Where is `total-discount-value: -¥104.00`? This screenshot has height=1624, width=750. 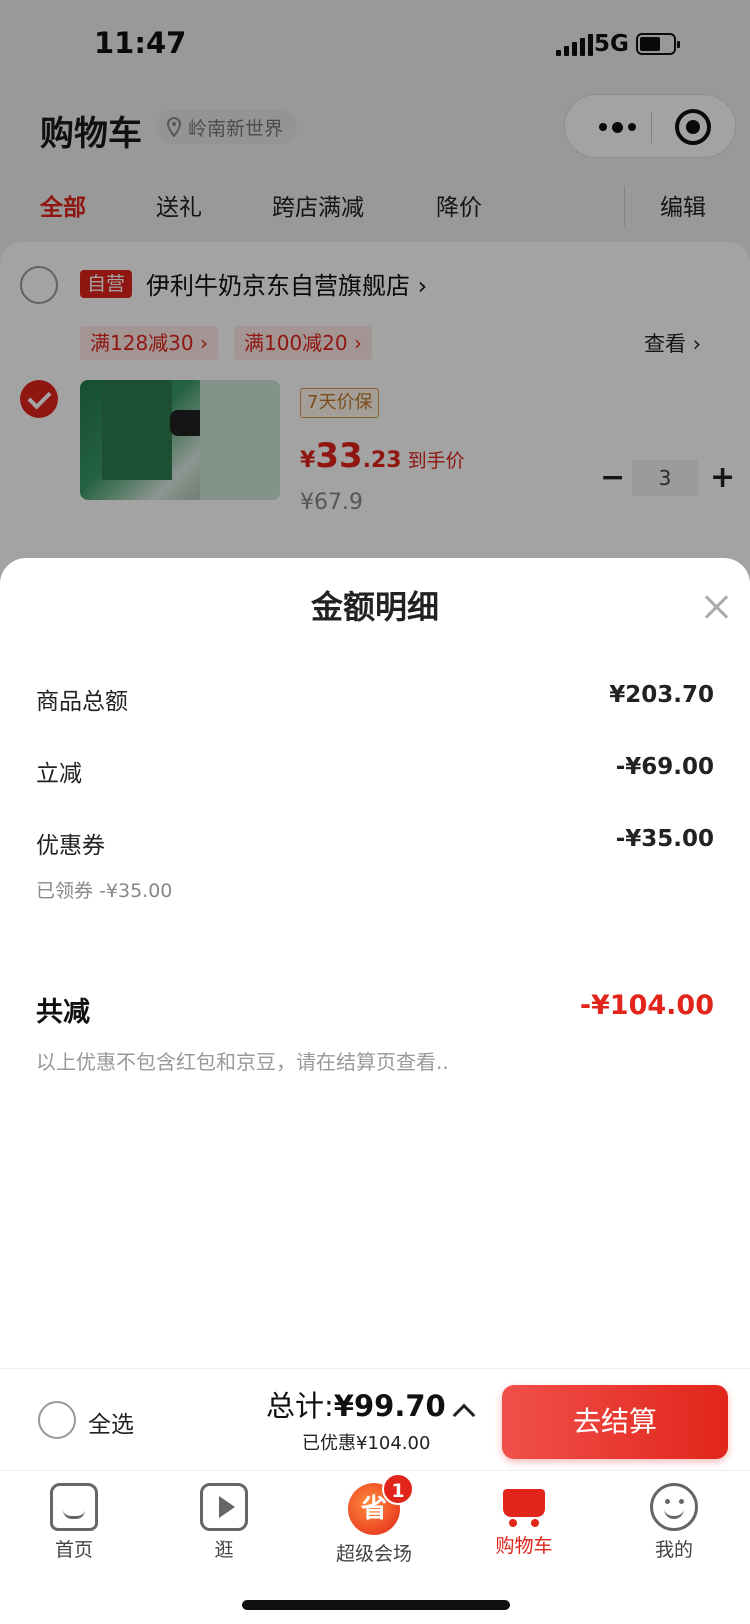 total-discount-value: -¥104.00 is located at coordinates (646, 1005).